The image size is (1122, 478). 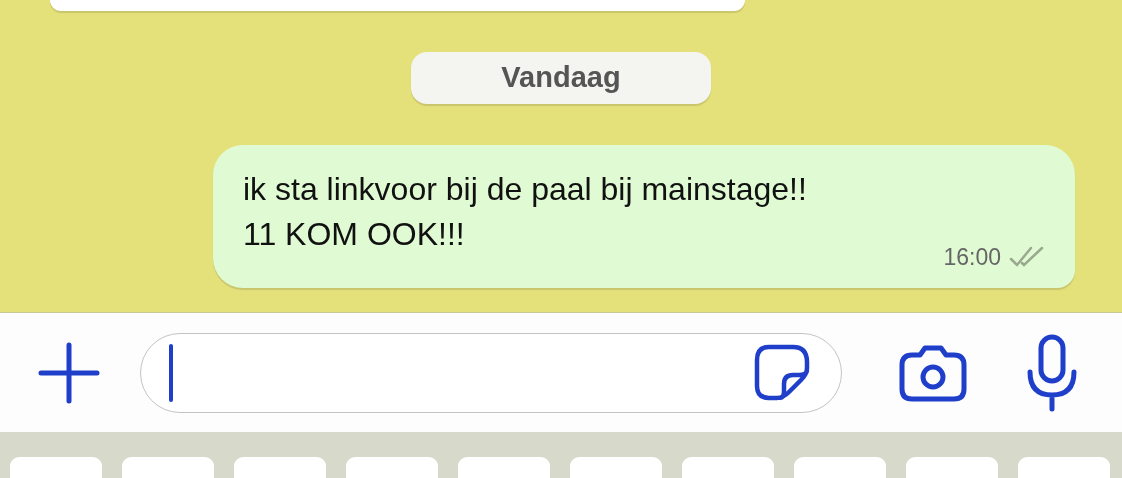 I want to click on message-text: ik sta linkvoor bij de paal bij mainstage!! 11 KOM OOK!!!, so click(x=525, y=212).